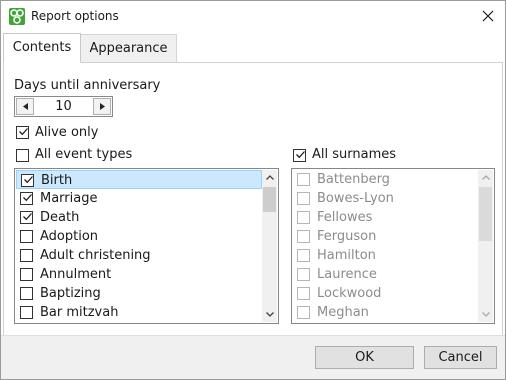 The height and width of the screenshot is (380, 506). Describe the element at coordinates (385, 293) in the screenshot. I see `list-item-lockwood: Lockwood` at that location.